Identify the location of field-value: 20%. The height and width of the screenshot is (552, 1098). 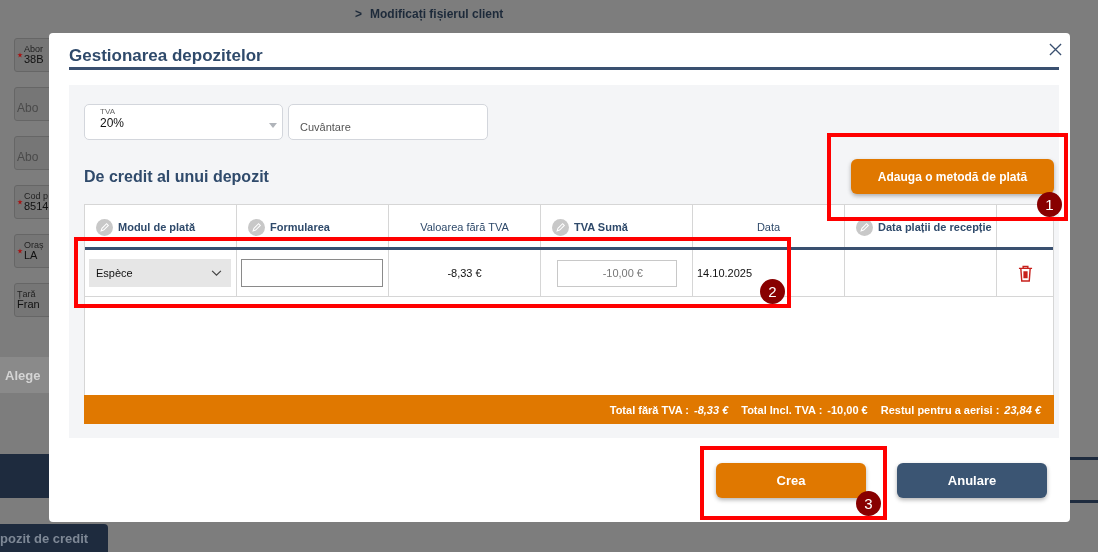
(112, 123).